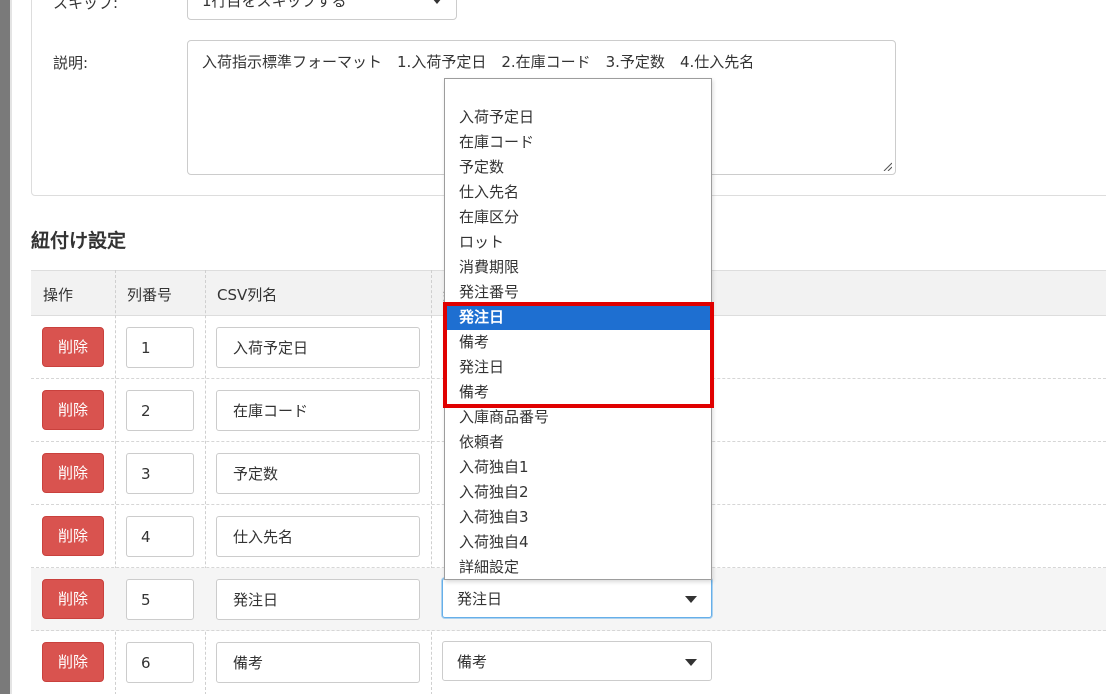 Image resolution: width=1106 pixels, height=694 pixels. What do you see at coordinates (577, 661) in the screenshot?
I see `mapping-select: 備考` at bounding box center [577, 661].